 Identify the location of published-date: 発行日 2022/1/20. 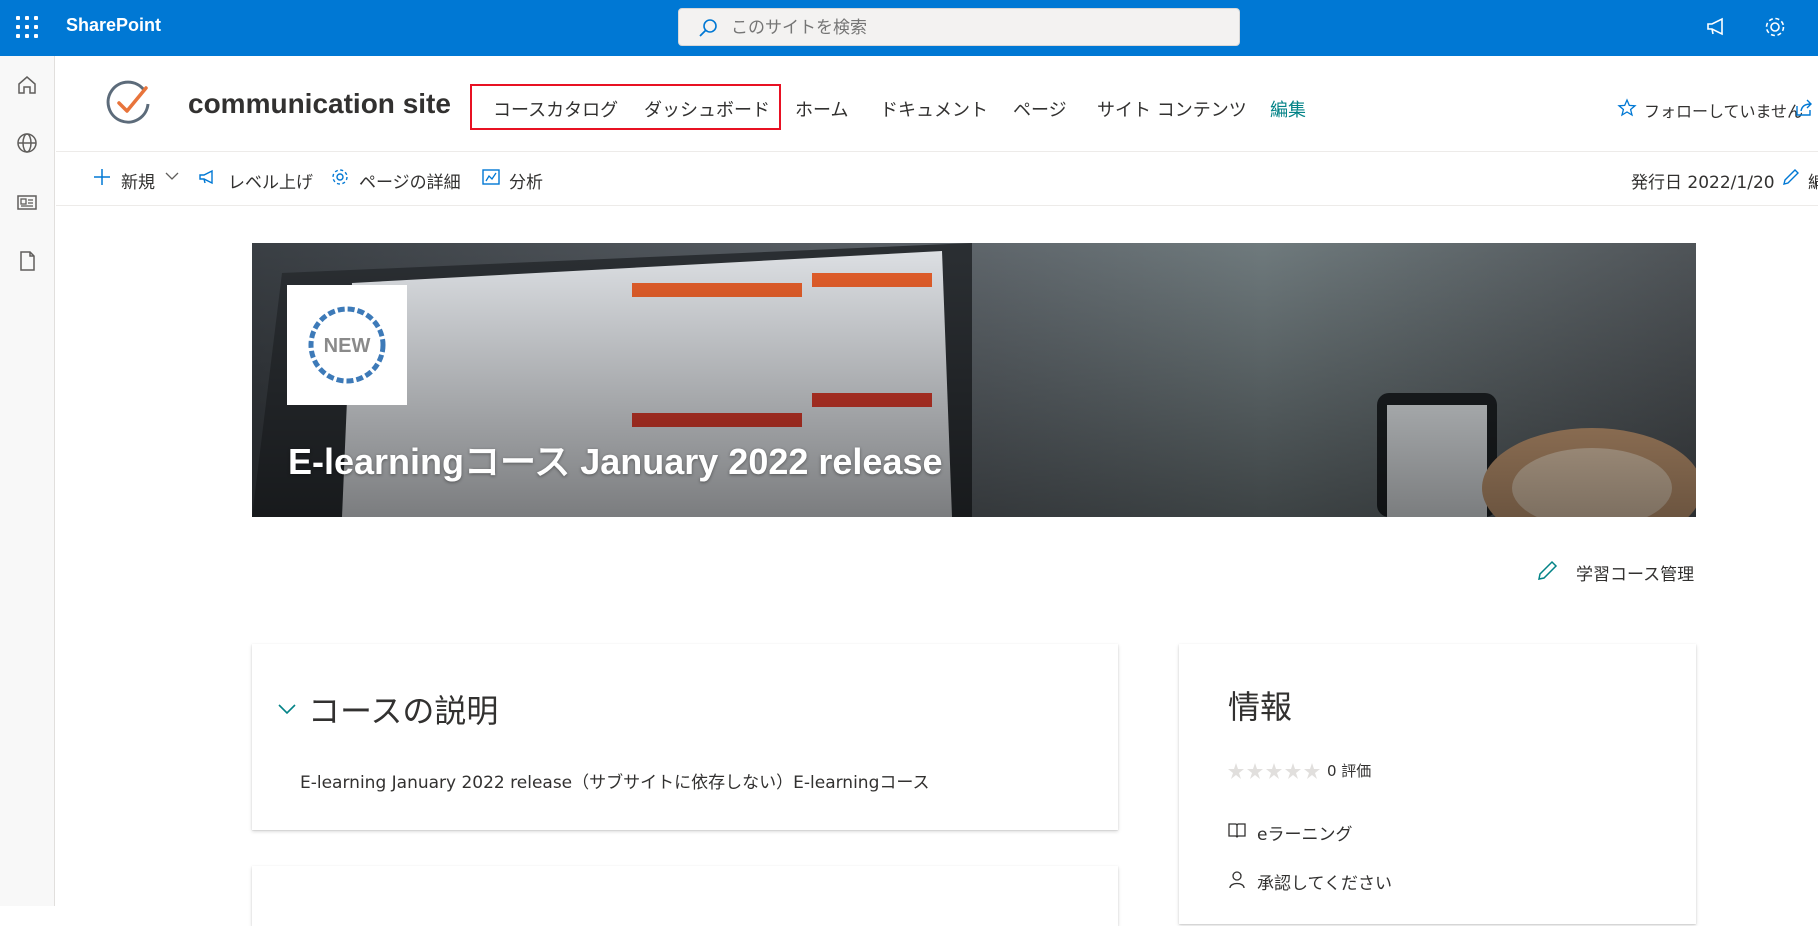
(1703, 183).